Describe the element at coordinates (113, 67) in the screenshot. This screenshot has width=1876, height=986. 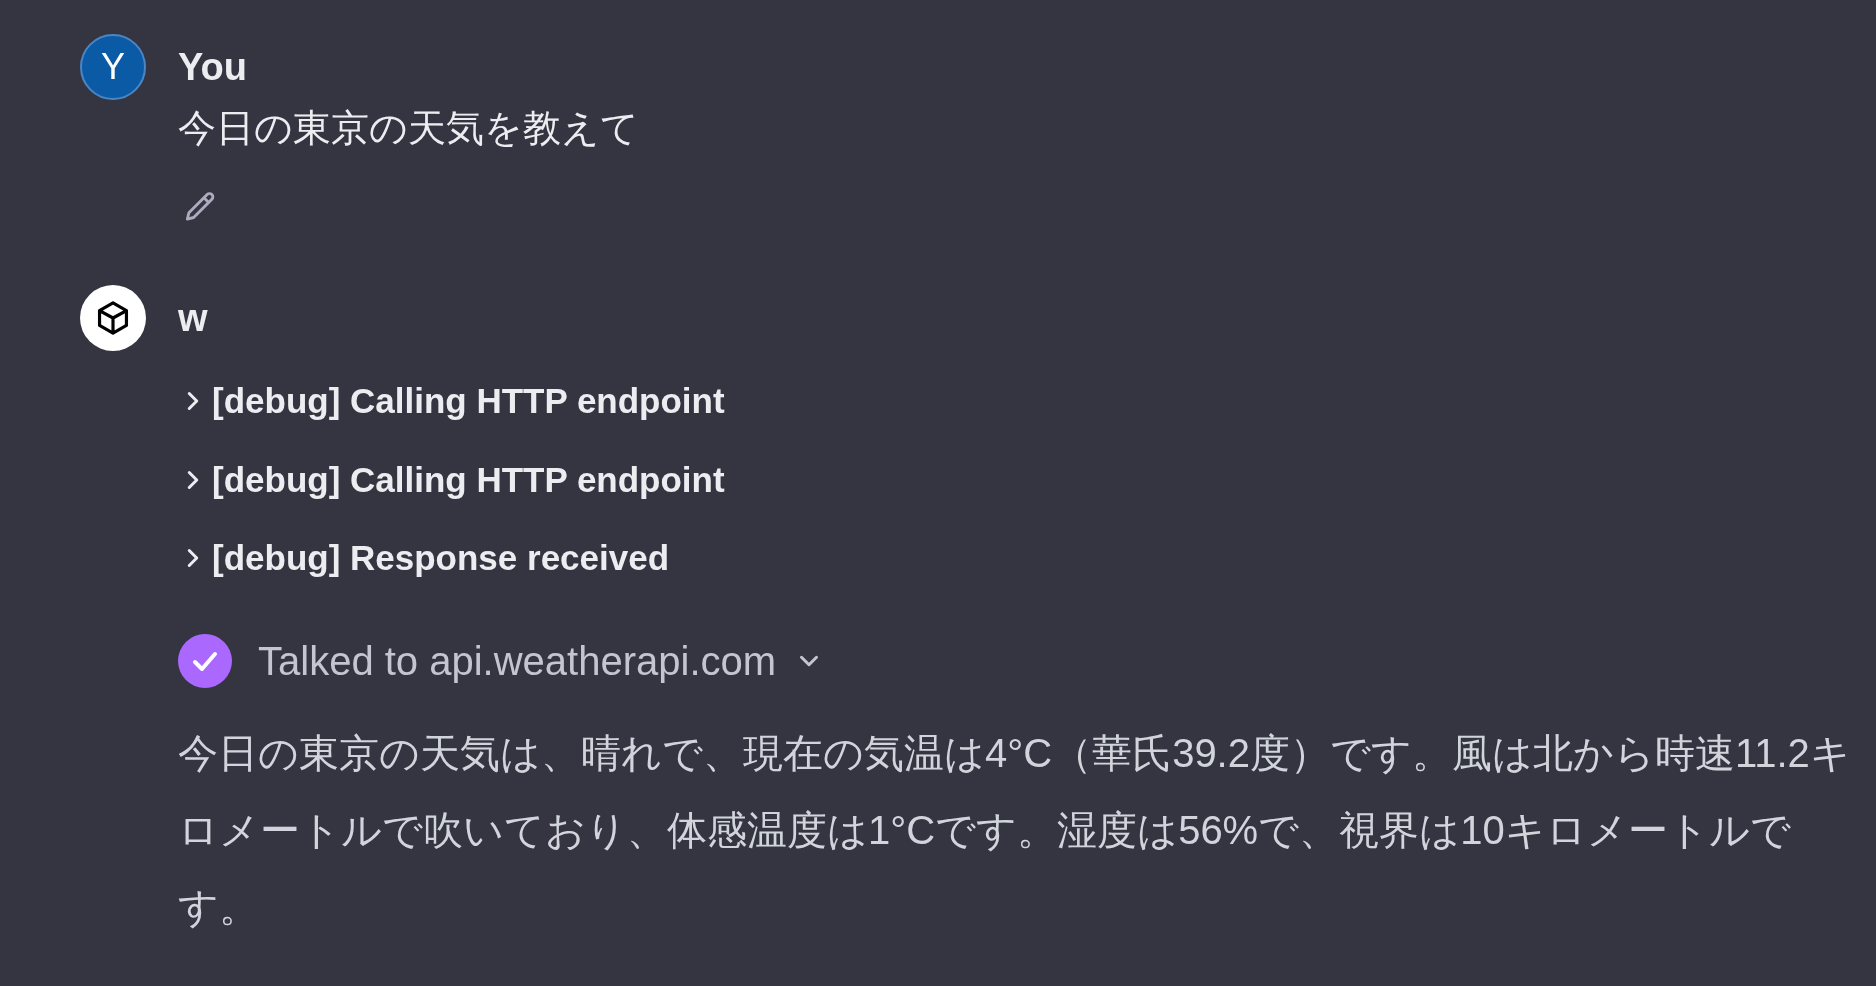
I see `user-avatar: Y` at that location.